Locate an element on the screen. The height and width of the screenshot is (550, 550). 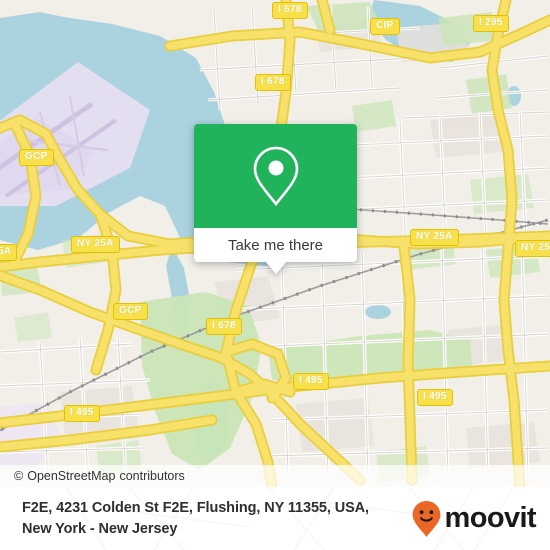
moovit-smiley-pin-icon is located at coordinates (426, 518).